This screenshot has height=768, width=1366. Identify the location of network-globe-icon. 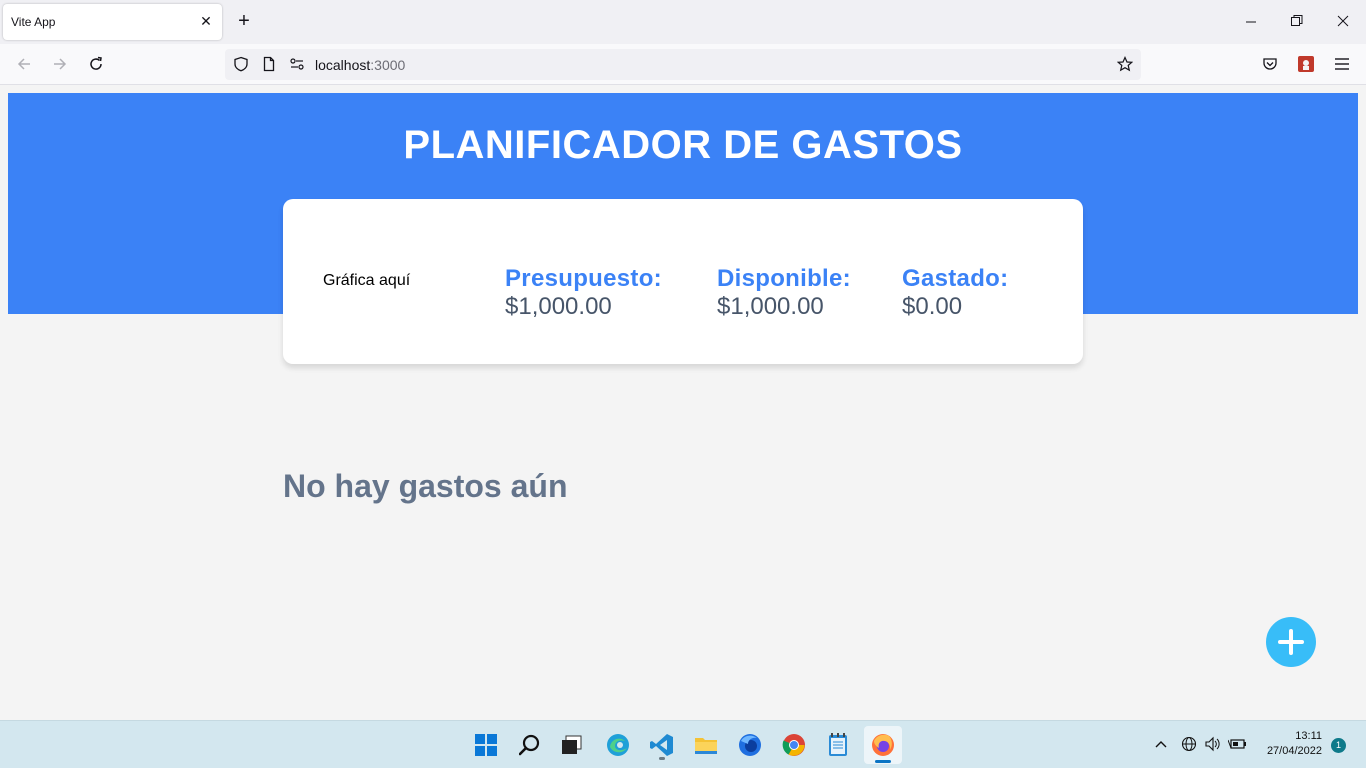
(1189, 744).